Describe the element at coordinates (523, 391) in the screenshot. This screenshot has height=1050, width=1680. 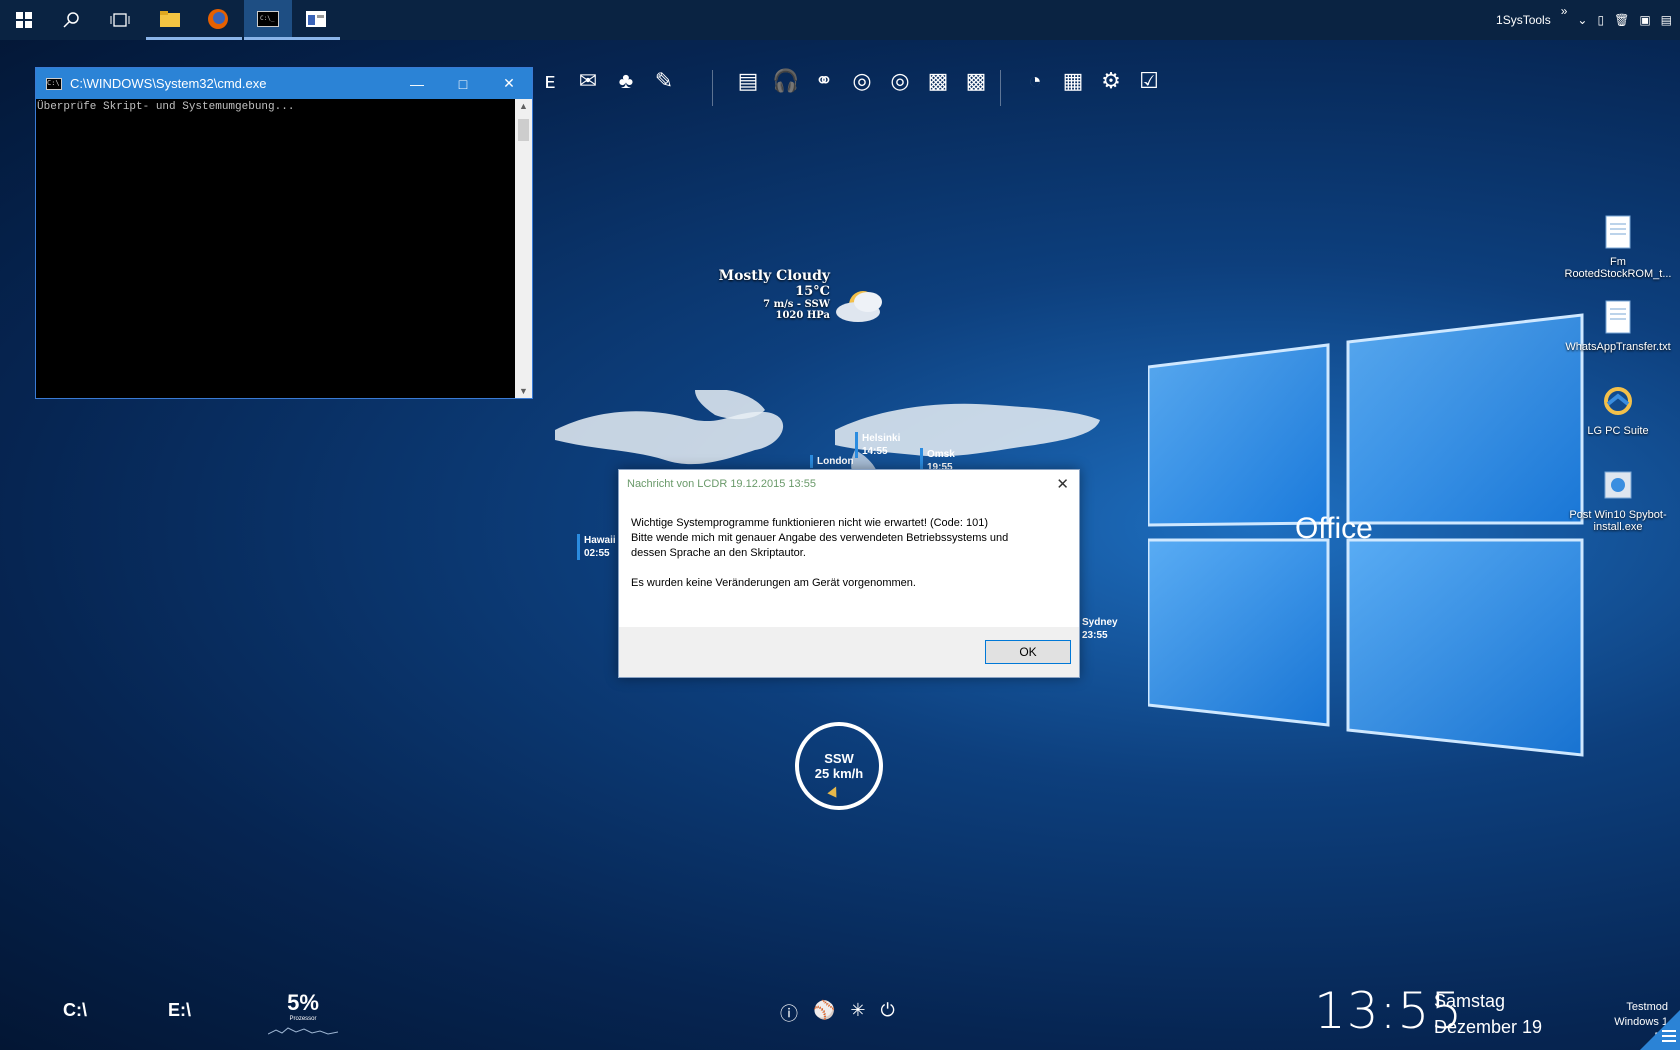
I see `scroll-down-icon: ▼` at that location.